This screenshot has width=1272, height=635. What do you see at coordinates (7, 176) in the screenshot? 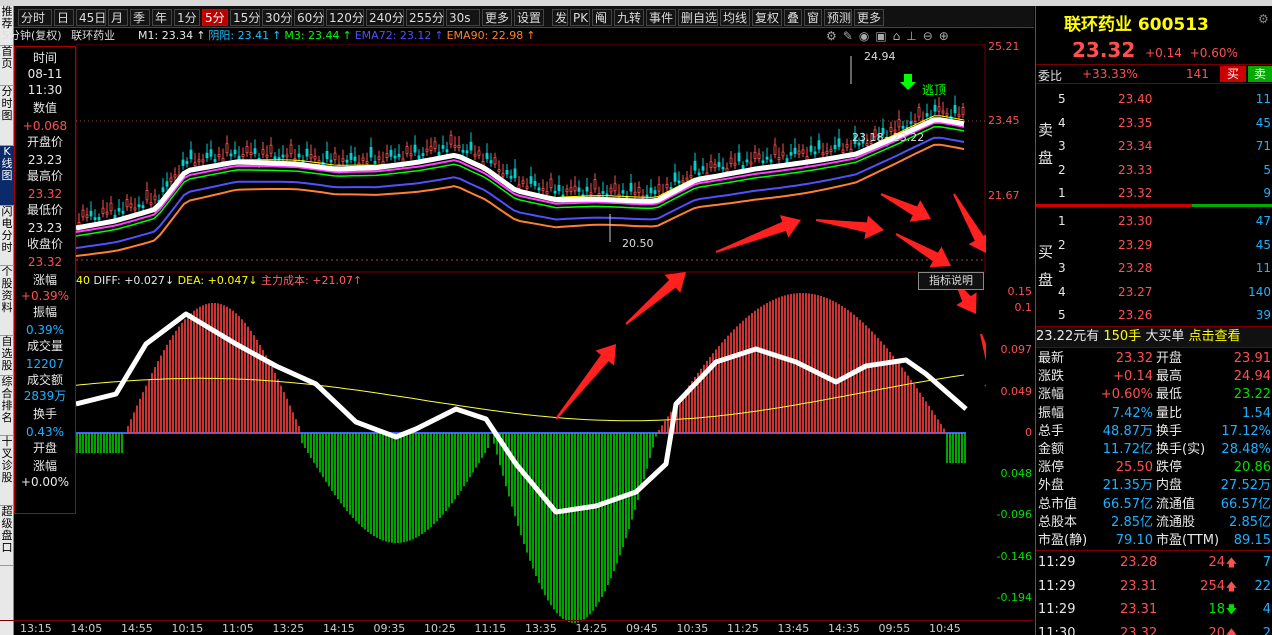
I see `side-tab-3: K线图` at bounding box center [7, 176].